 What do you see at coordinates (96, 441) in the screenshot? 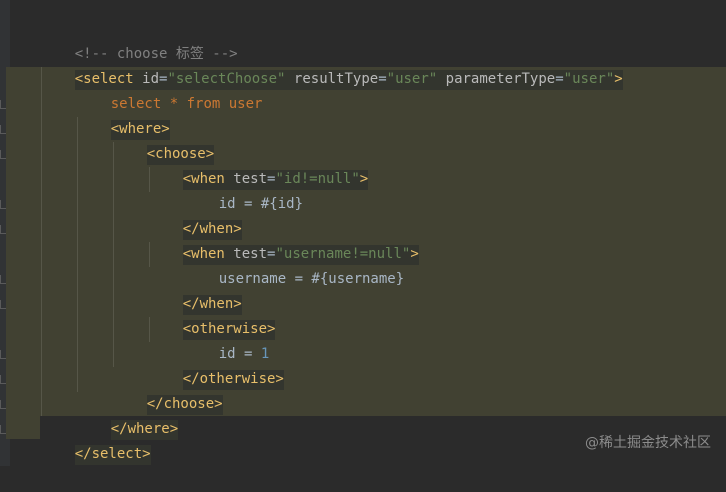
I see `code-line-select-close: </select>` at bounding box center [96, 441].